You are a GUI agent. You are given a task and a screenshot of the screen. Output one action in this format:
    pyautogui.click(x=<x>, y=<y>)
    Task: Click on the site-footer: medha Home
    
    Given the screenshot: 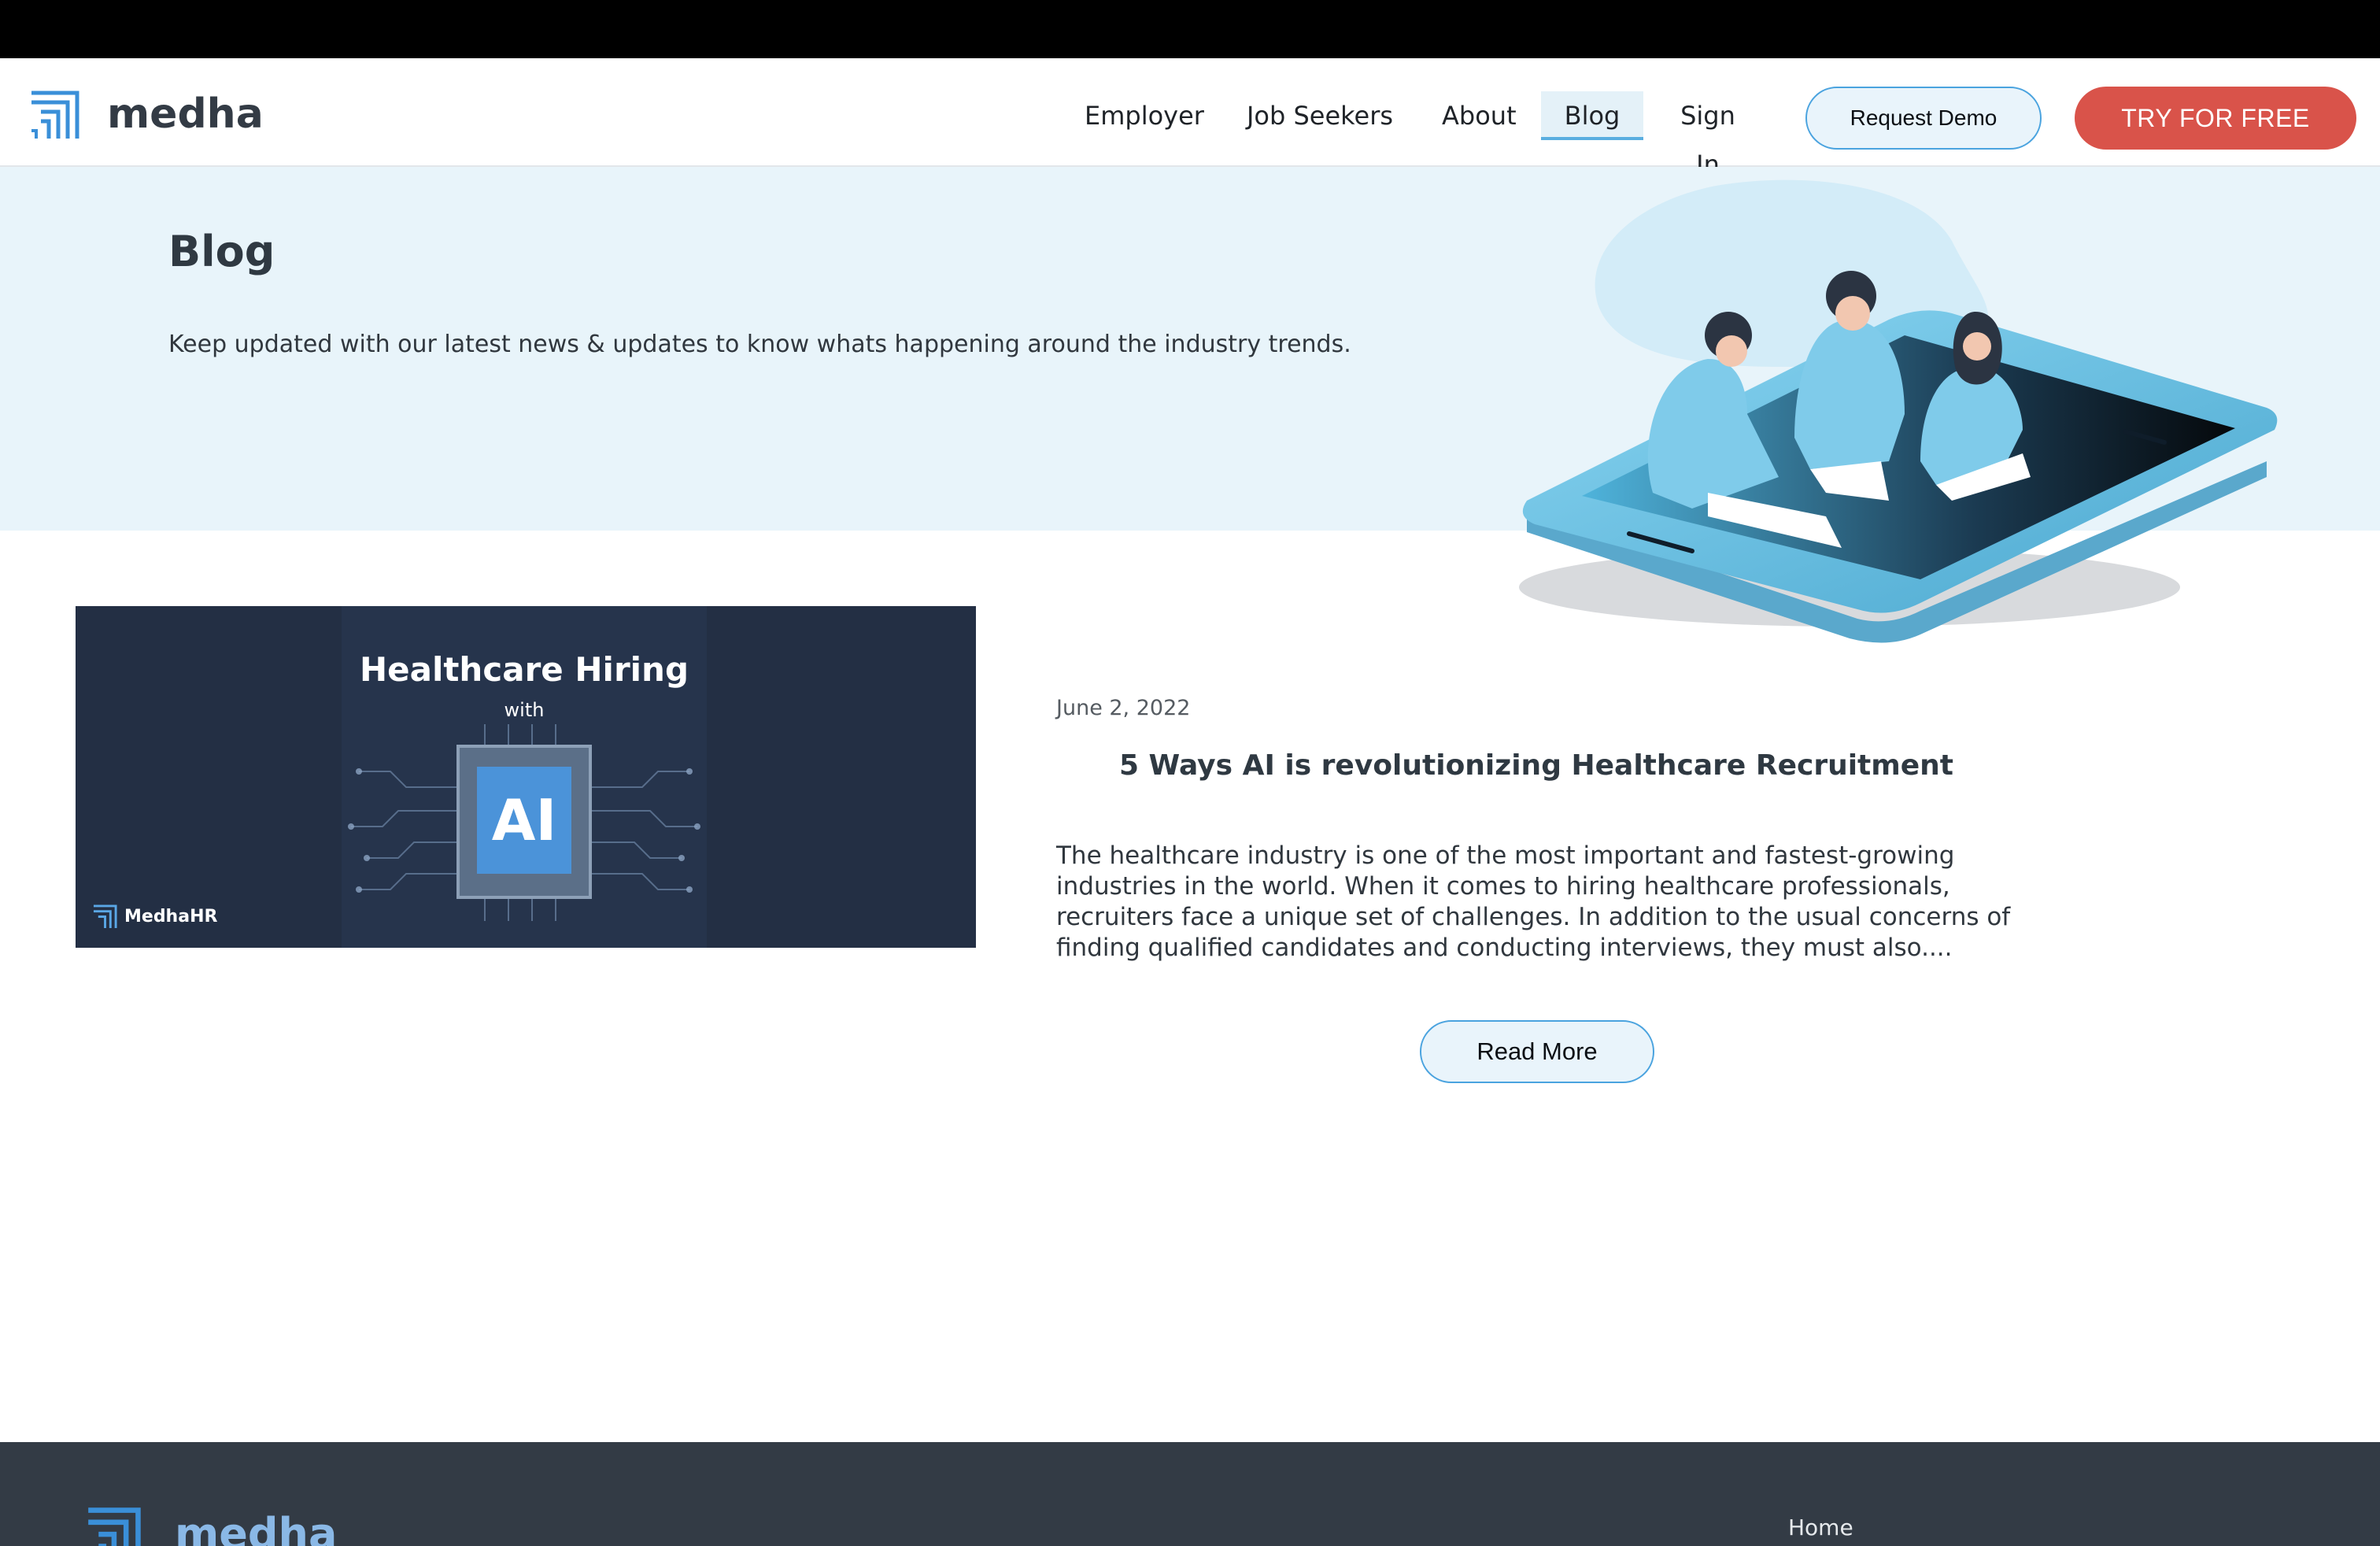 What is the action you would take?
    pyautogui.click(x=1190, y=1494)
    